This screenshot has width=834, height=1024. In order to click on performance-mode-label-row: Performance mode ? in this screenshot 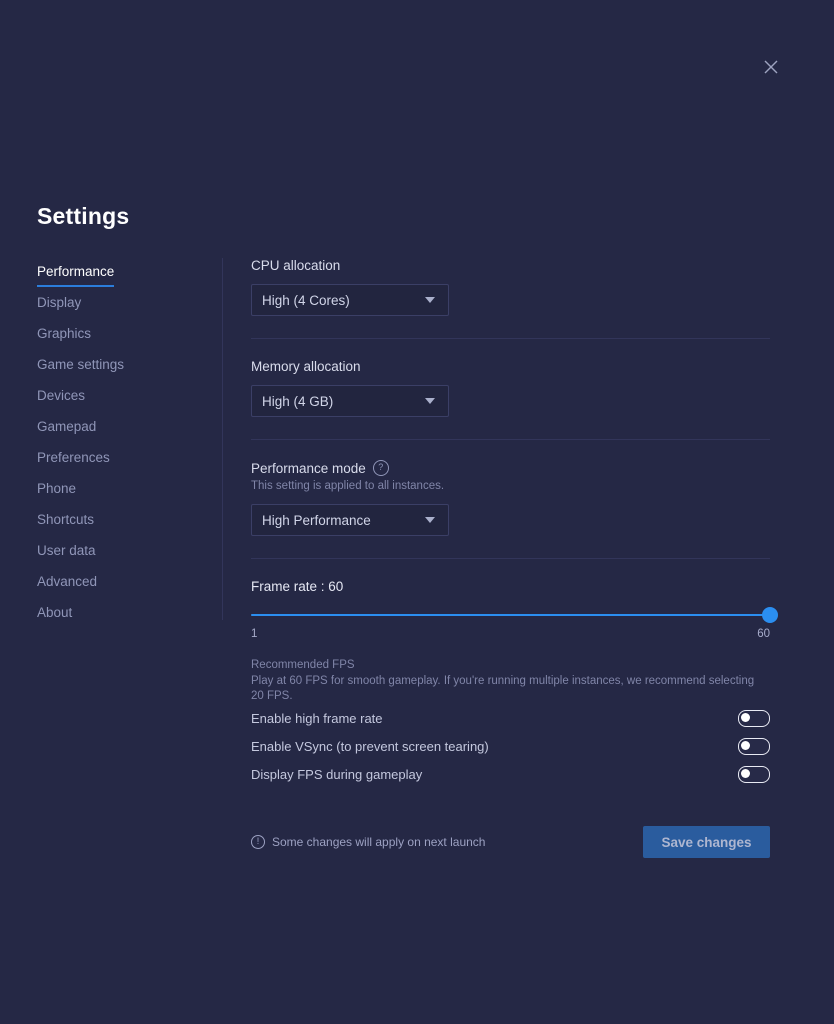, I will do `click(510, 468)`.